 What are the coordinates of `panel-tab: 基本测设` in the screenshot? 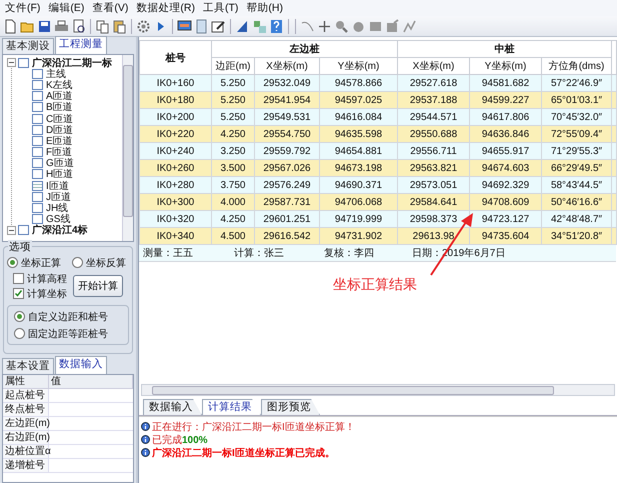 It's located at (28, 46).